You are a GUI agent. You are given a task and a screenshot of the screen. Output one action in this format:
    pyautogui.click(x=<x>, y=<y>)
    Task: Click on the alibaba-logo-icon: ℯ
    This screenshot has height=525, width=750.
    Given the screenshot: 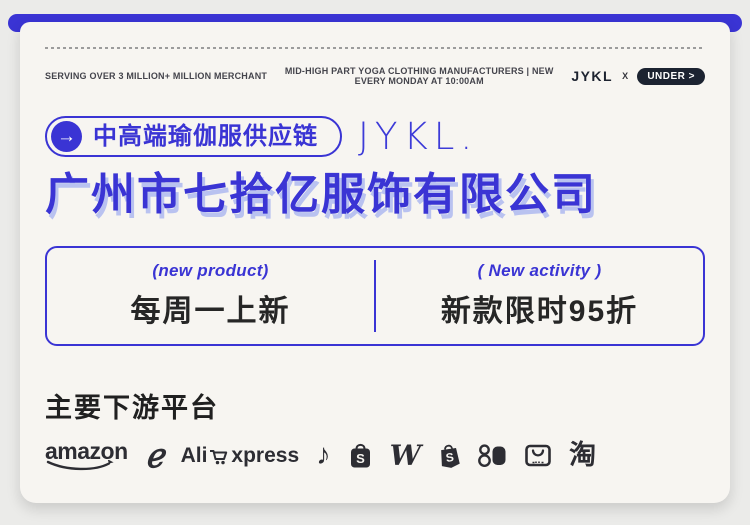 What is the action you would take?
    pyautogui.click(x=154, y=455)
    